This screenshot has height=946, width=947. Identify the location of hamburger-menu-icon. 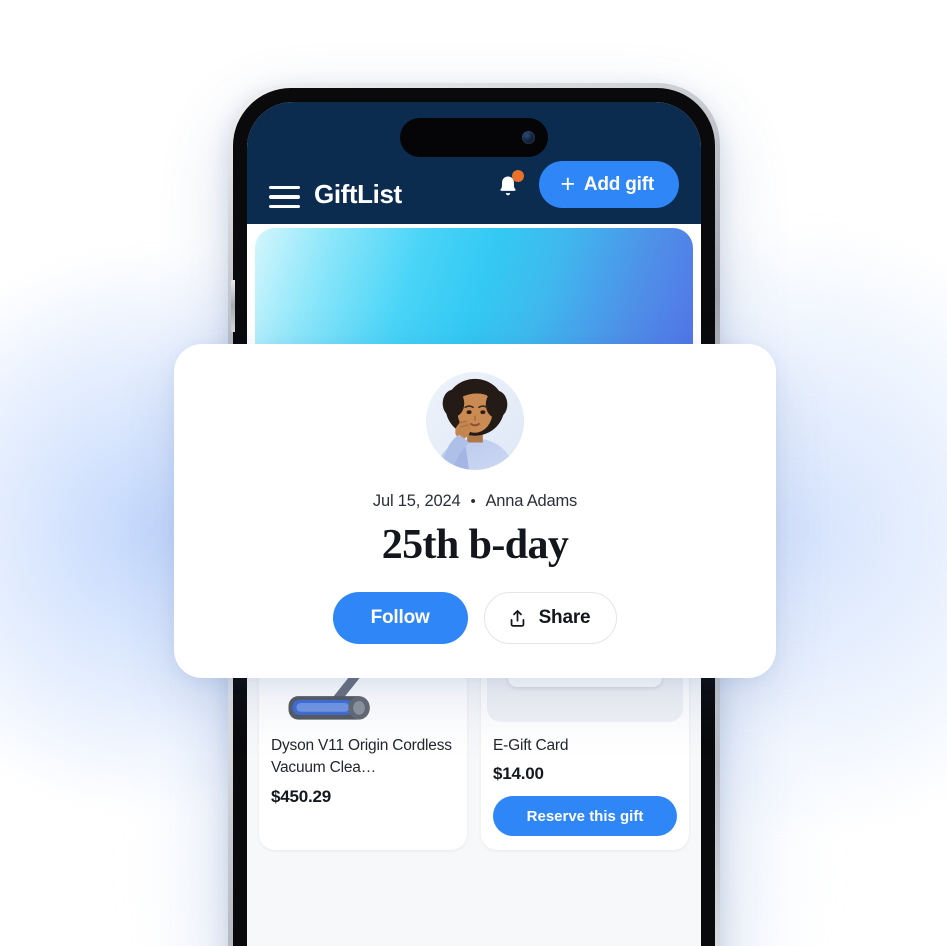
(284, 197).